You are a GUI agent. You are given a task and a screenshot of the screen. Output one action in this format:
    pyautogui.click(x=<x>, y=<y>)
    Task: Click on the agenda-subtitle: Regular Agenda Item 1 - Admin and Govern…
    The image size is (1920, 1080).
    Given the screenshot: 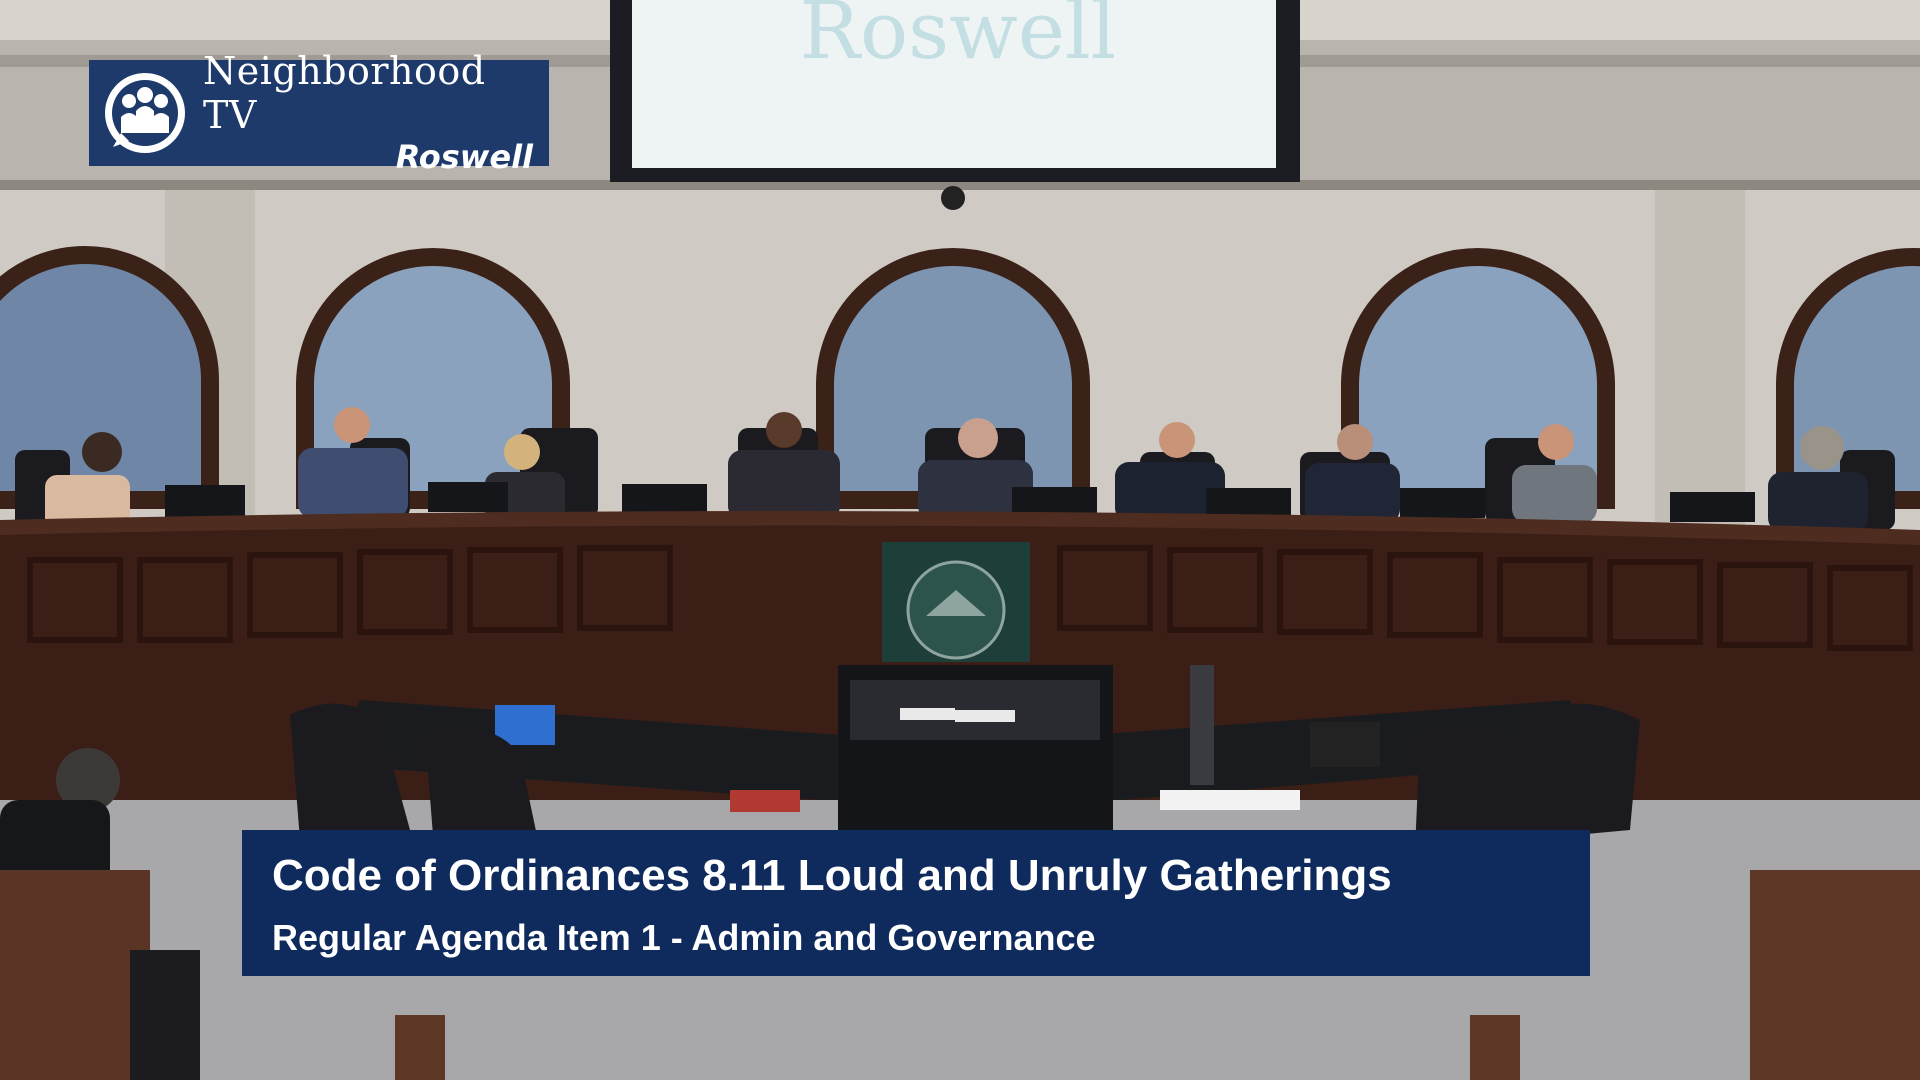 What is the action you would take?
    pyautogui.click(x=684, y=937)
    